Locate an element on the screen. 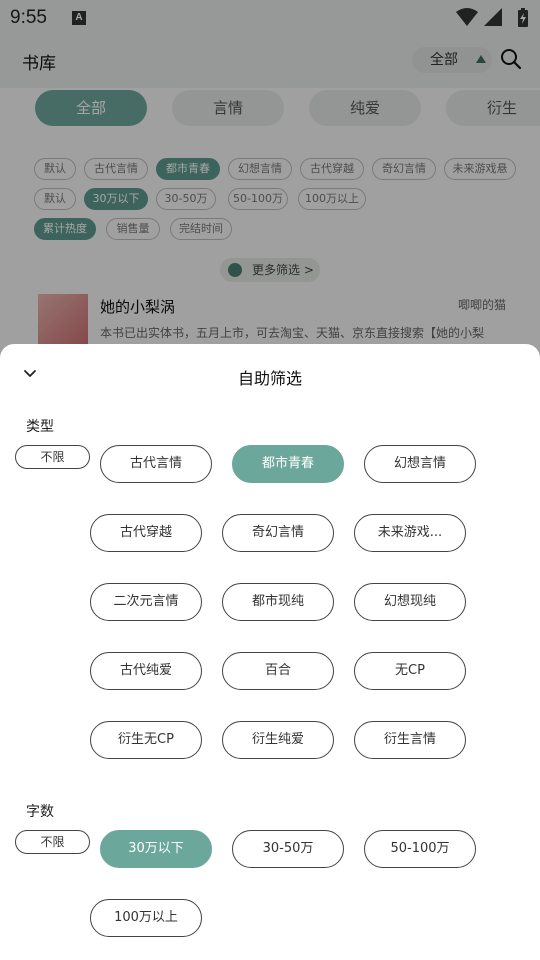  type-option: 幻想现纯 is located at coordinates (410, 602).